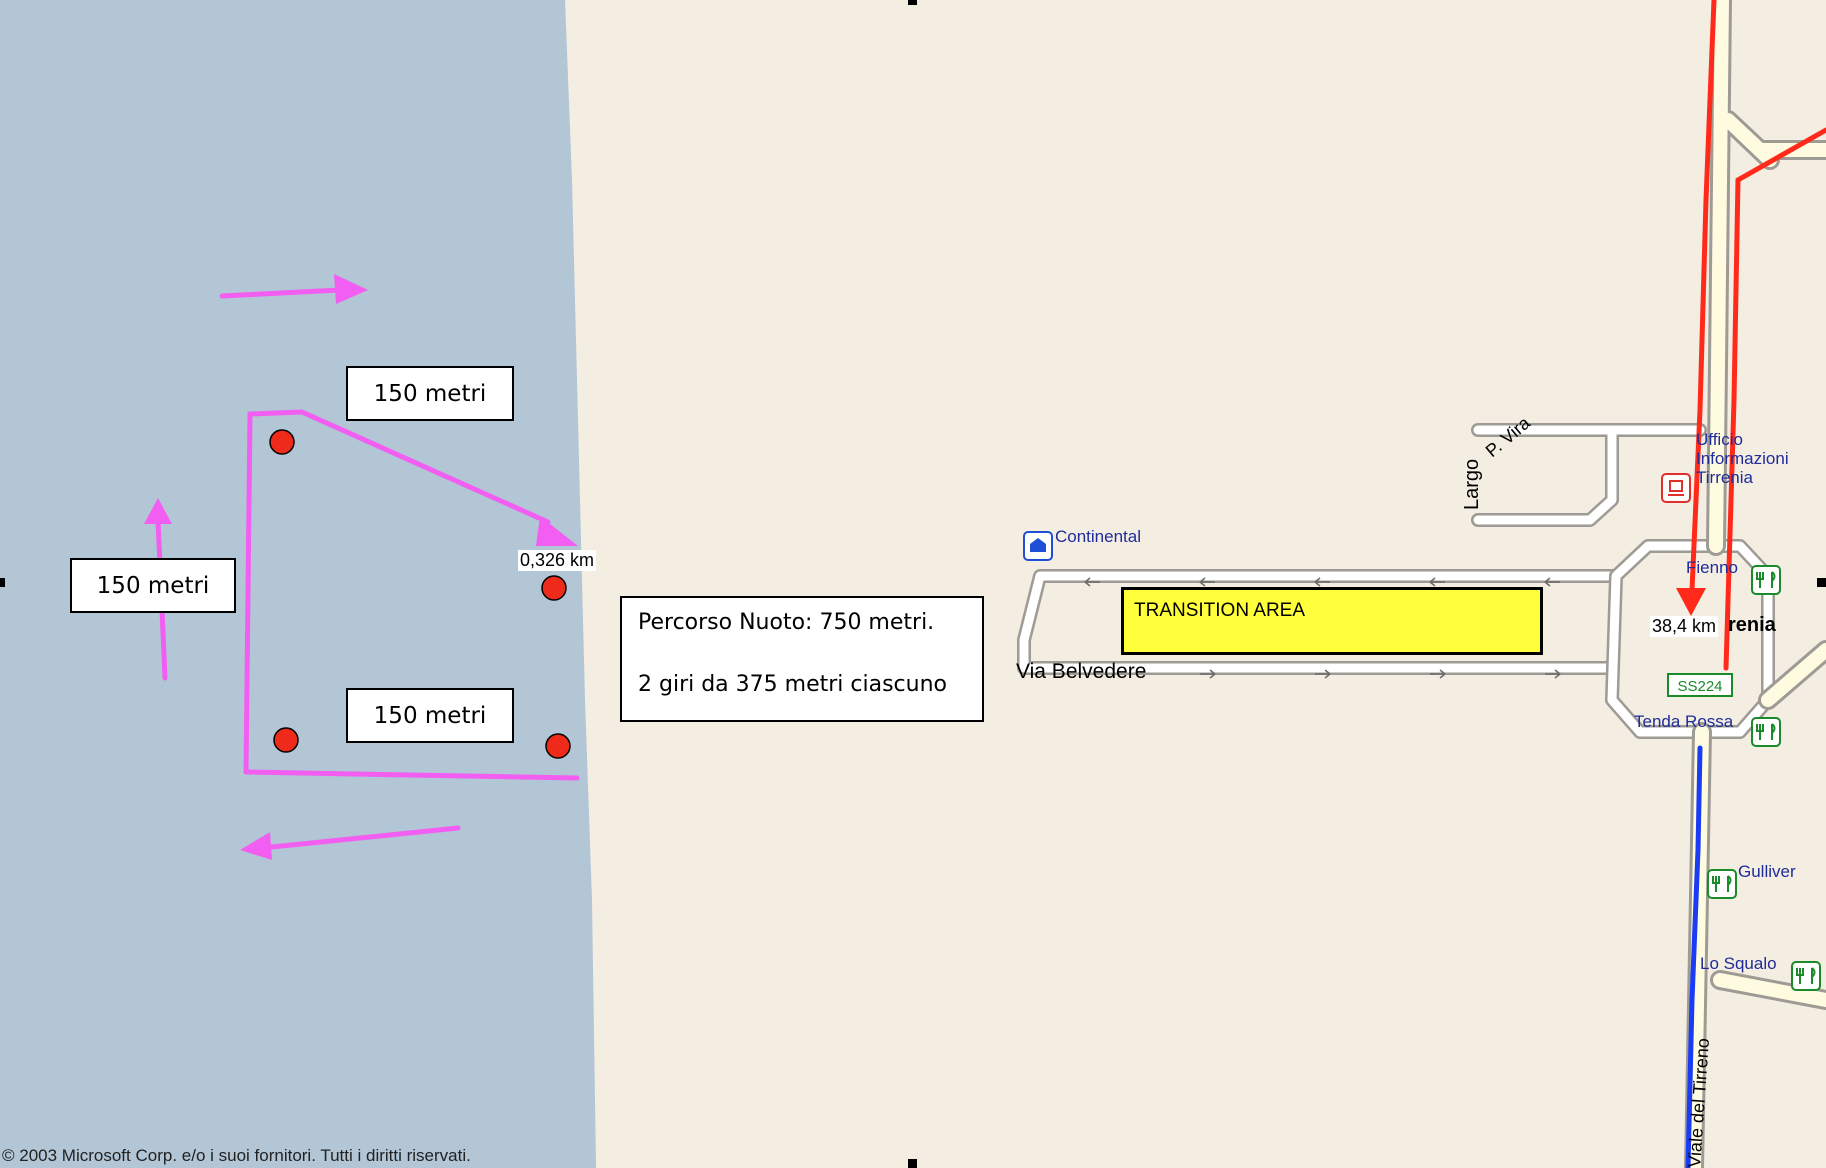  I want to click on transition-area: TRANSITION AREA, so click(1332, 621).